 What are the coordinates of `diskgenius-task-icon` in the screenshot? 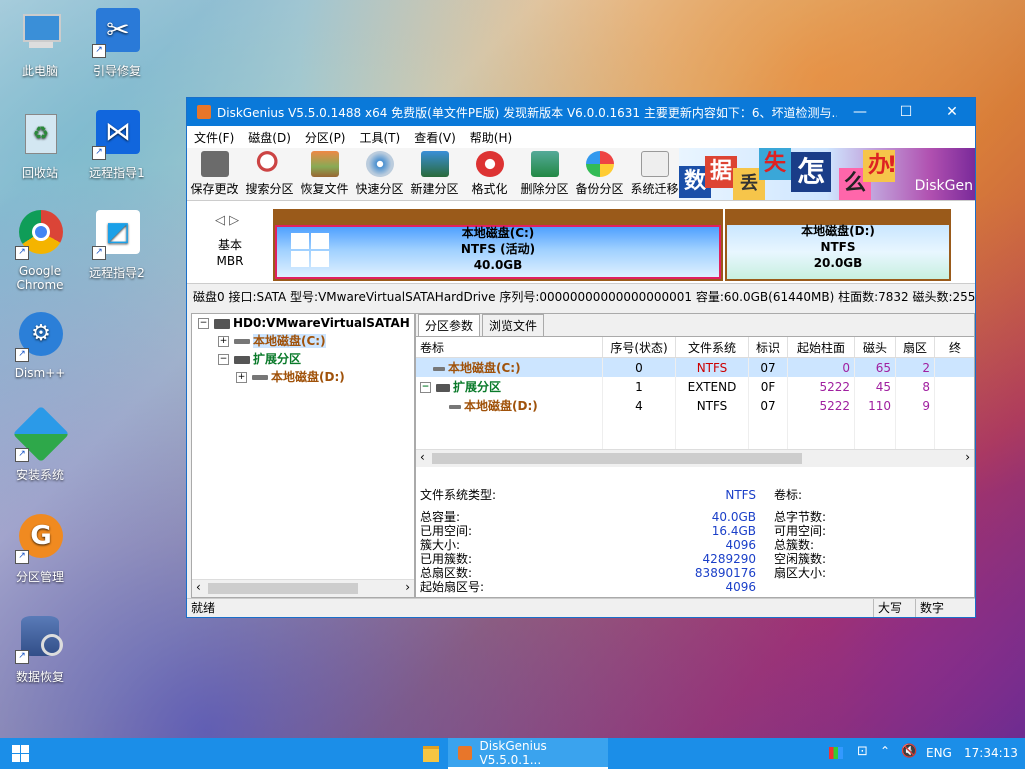 It's located at (465, 752).